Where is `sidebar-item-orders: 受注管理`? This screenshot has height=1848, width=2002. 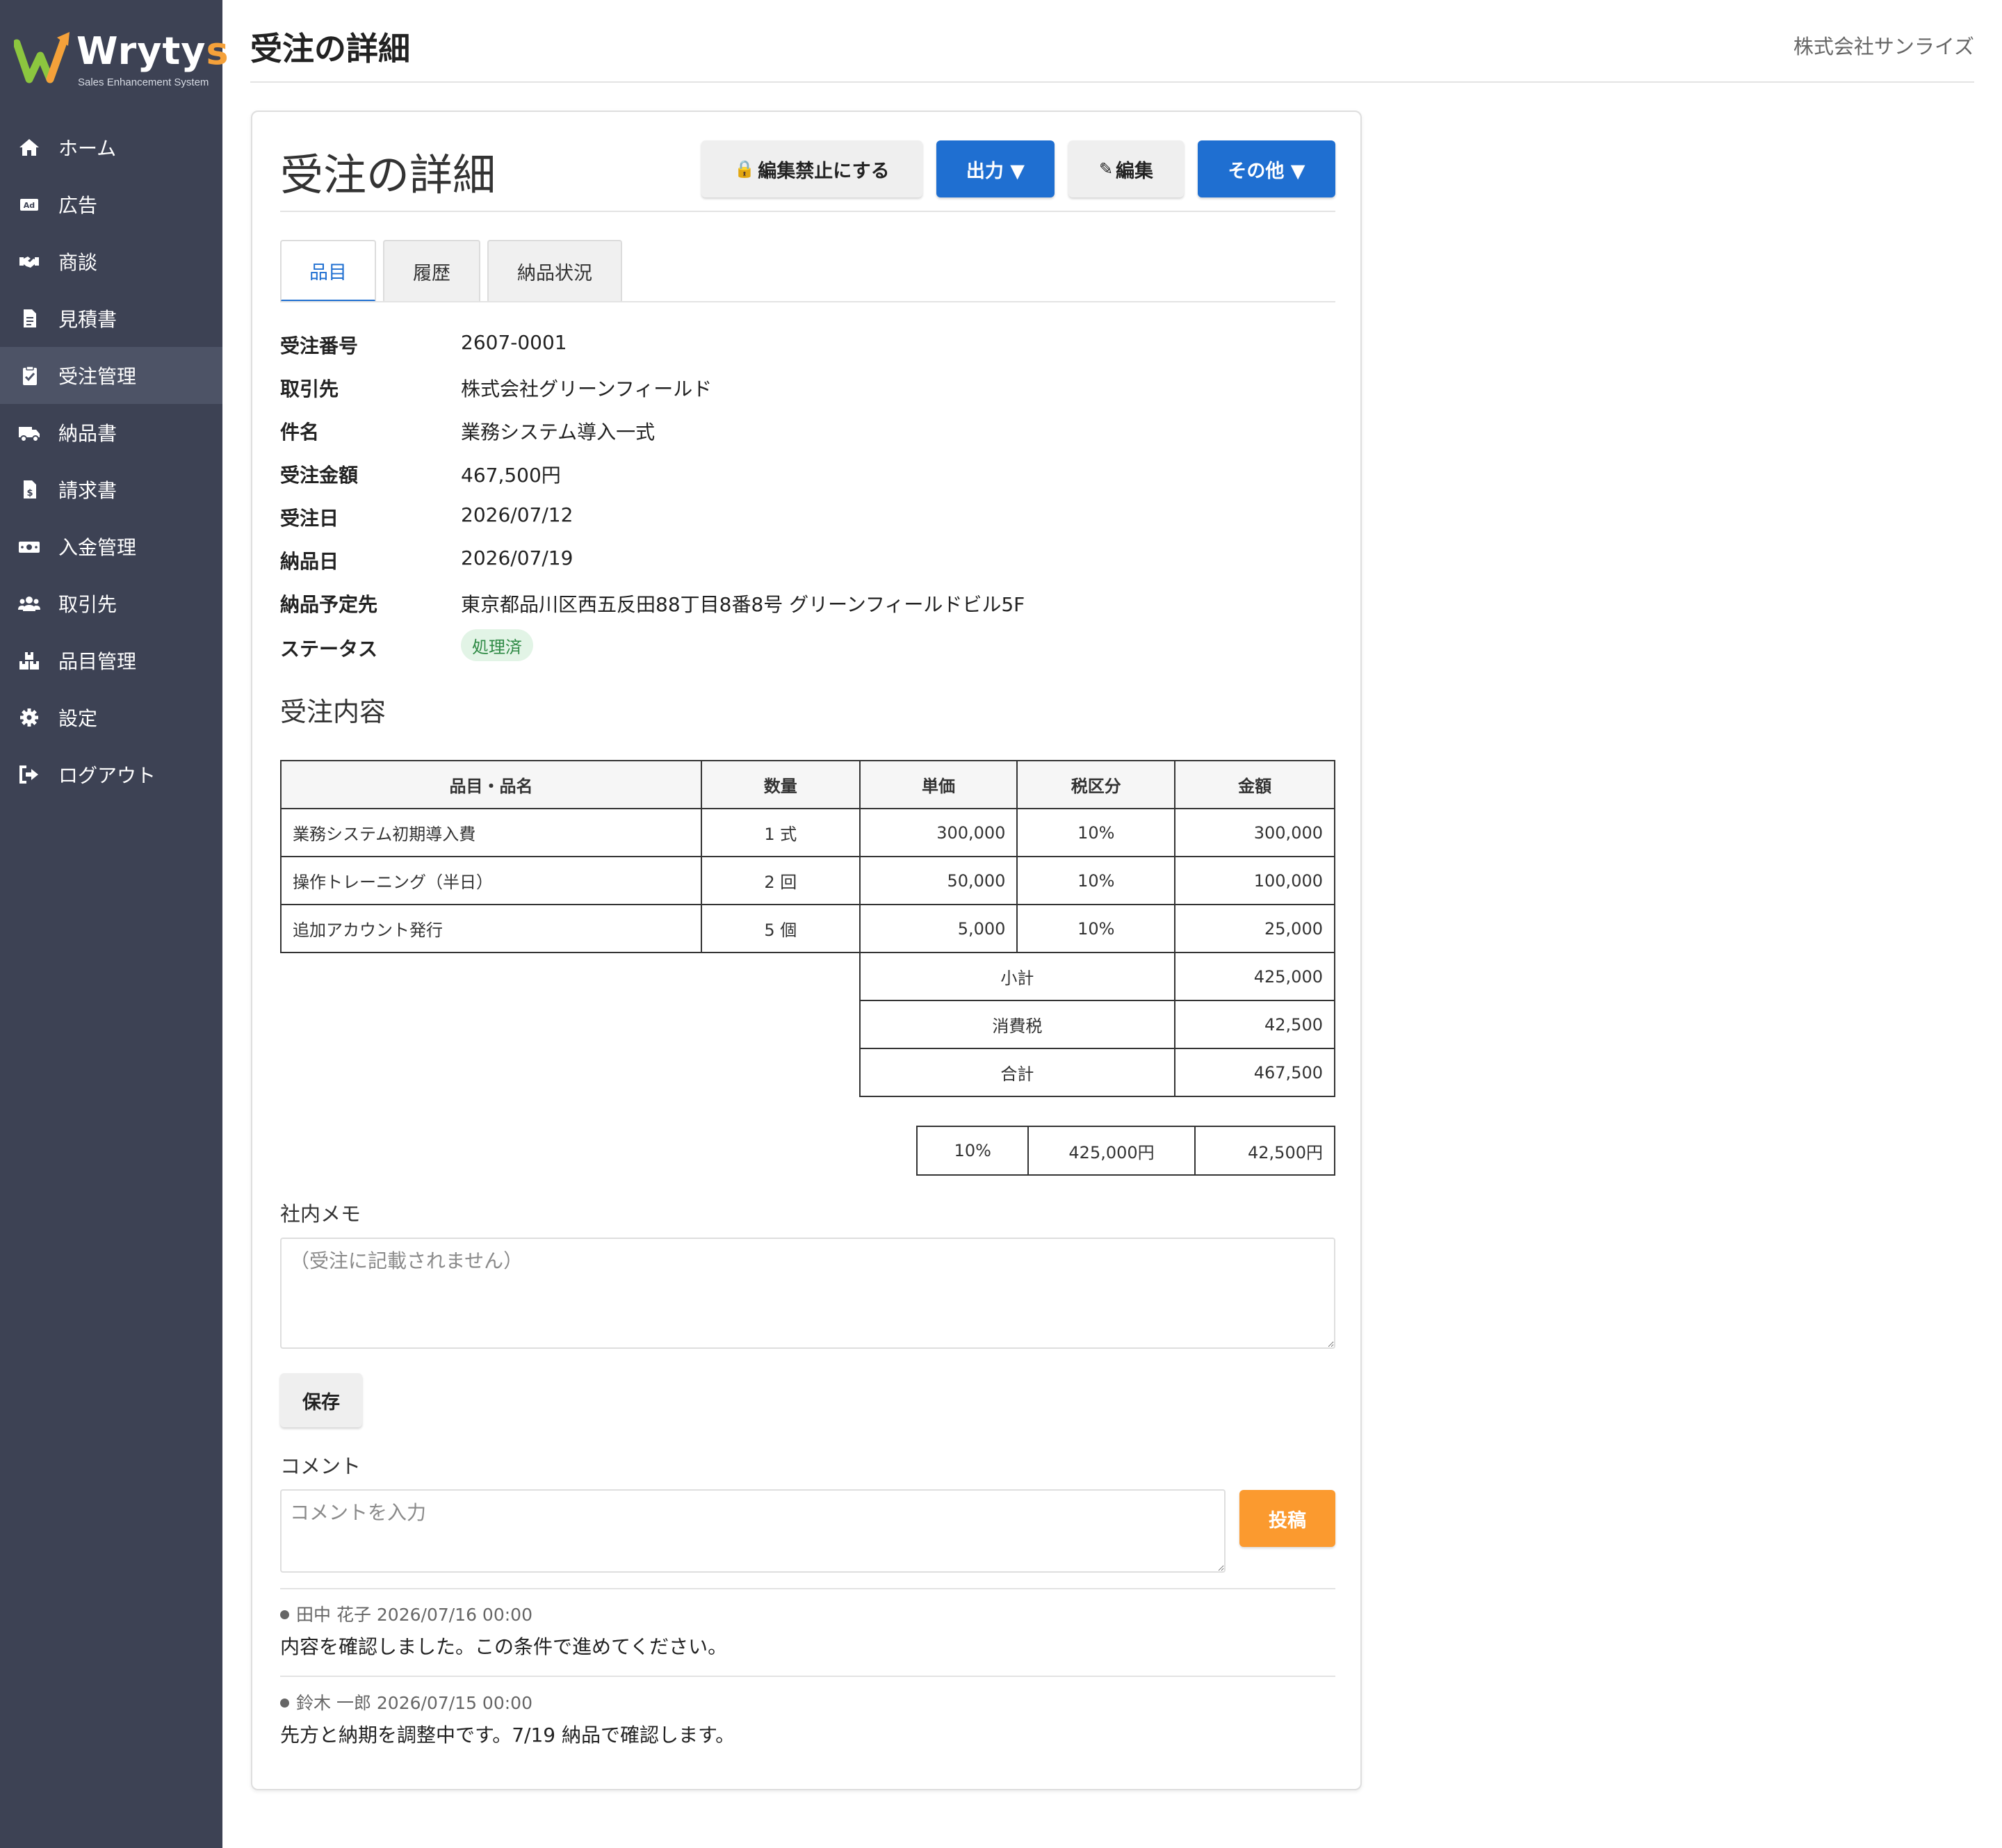 sidebar-item-orders: 受注管理 is located at coordinates (111, 375).